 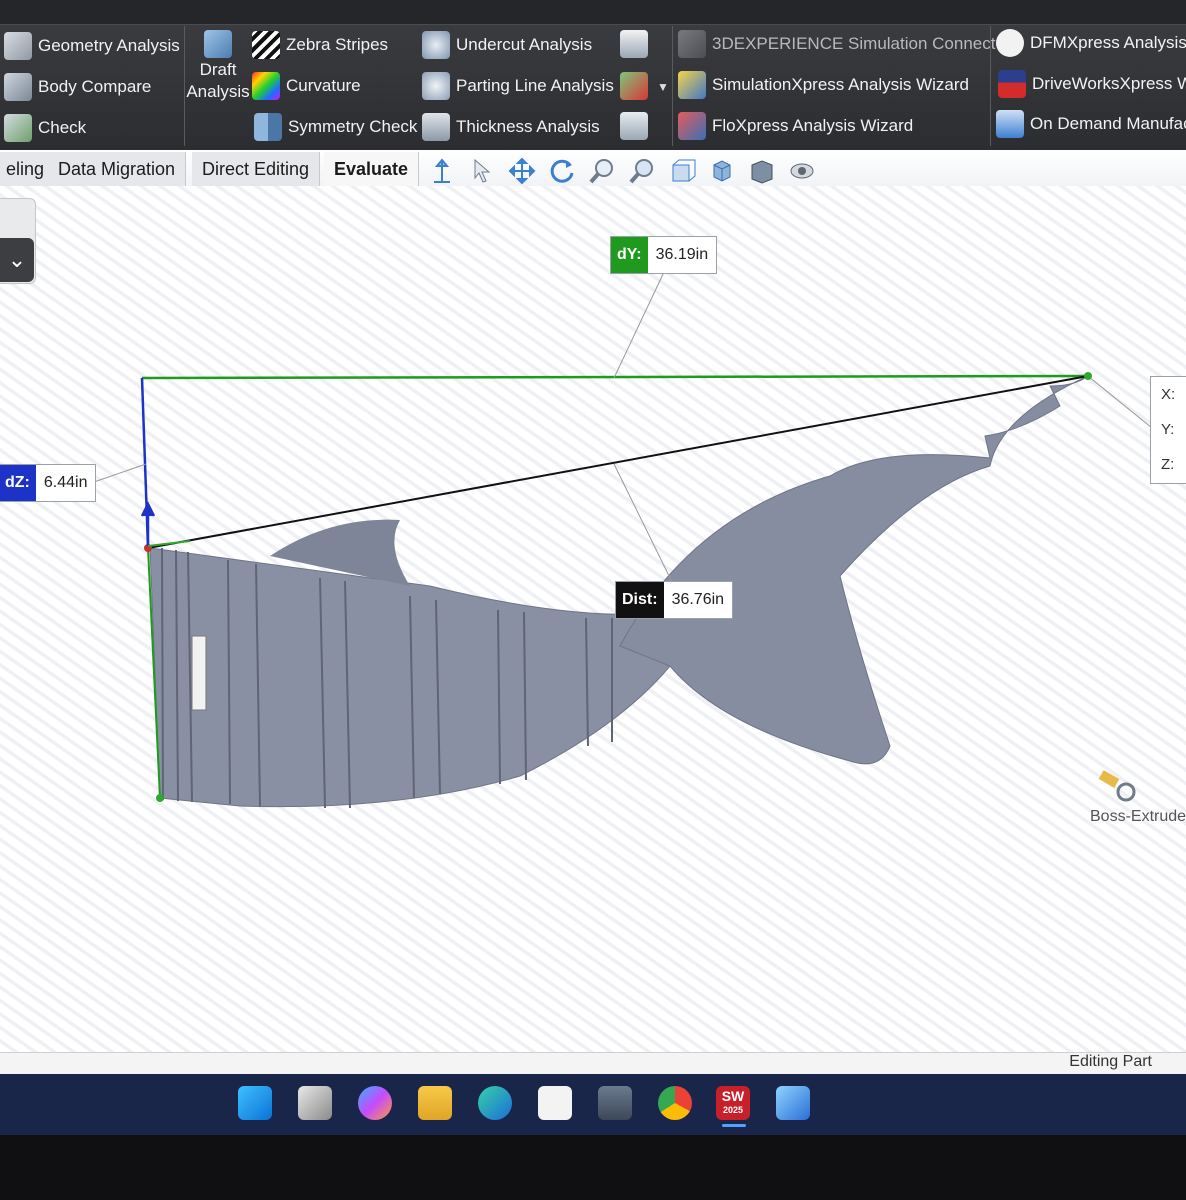 What do you see at coordinates (266, 86) in the screenshot?
I see `curvature-icon` at bounding box center [266, 86].